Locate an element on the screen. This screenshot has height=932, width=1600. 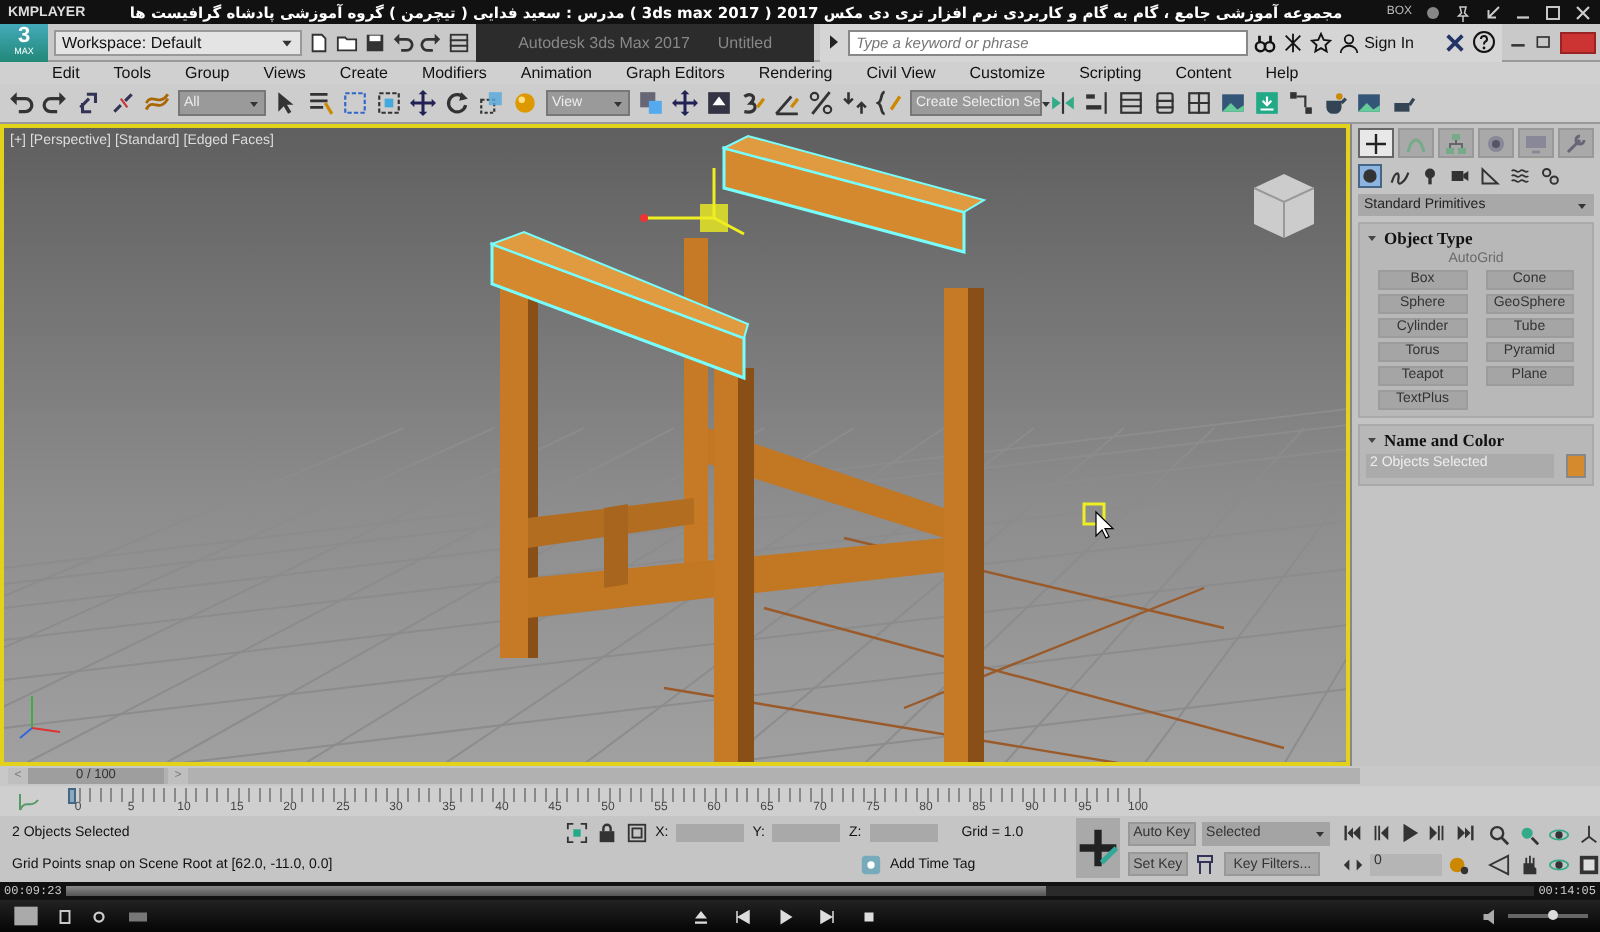
eject-icon is located at coordinates (701, 916).